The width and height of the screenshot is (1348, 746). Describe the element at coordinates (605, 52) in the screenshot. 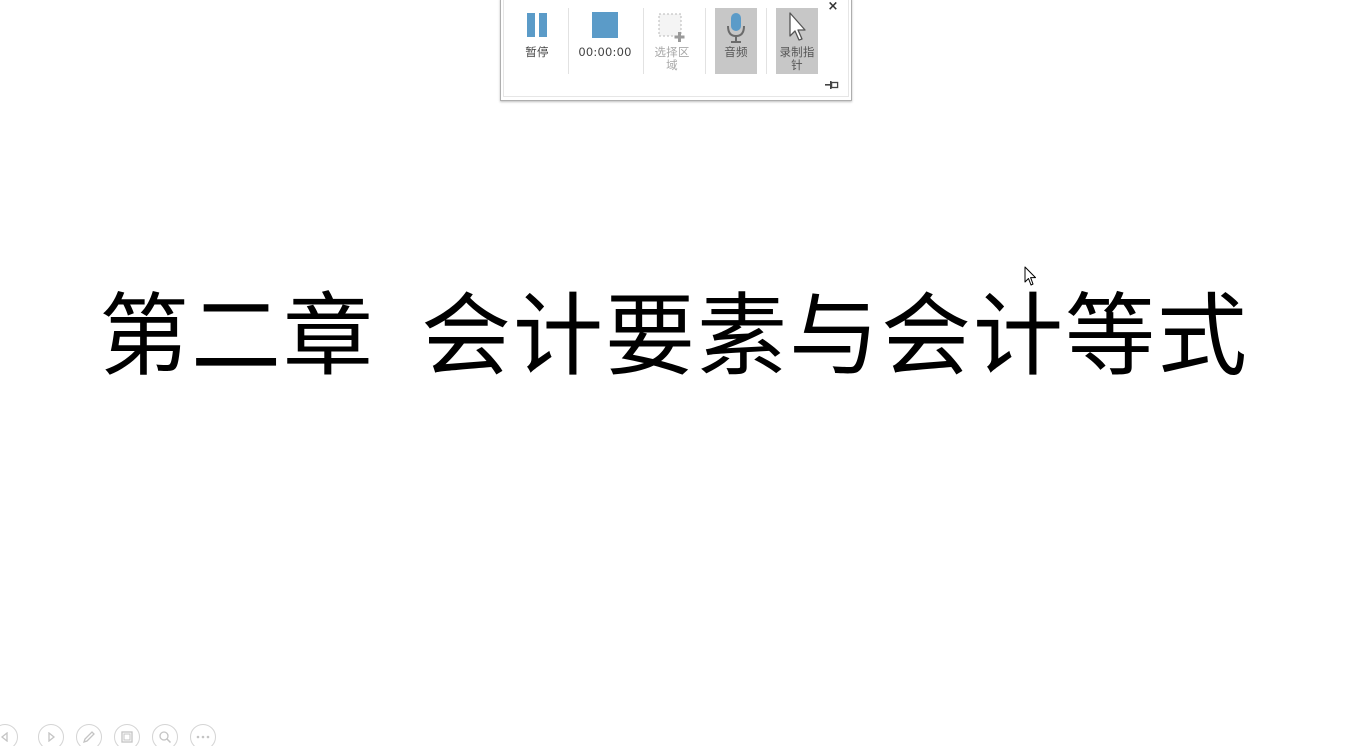

I see `recording-timer: 00:00:00` at that location.